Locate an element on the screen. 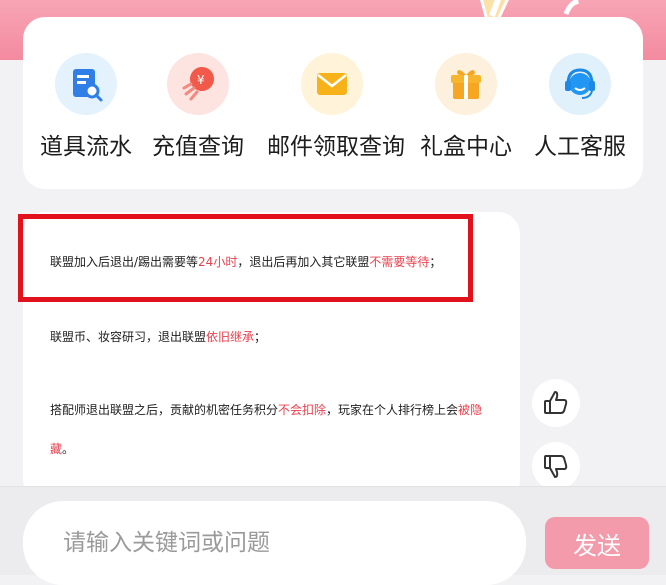  quick-action-item-log: 道具流水 is located at coordinates (86, 113).